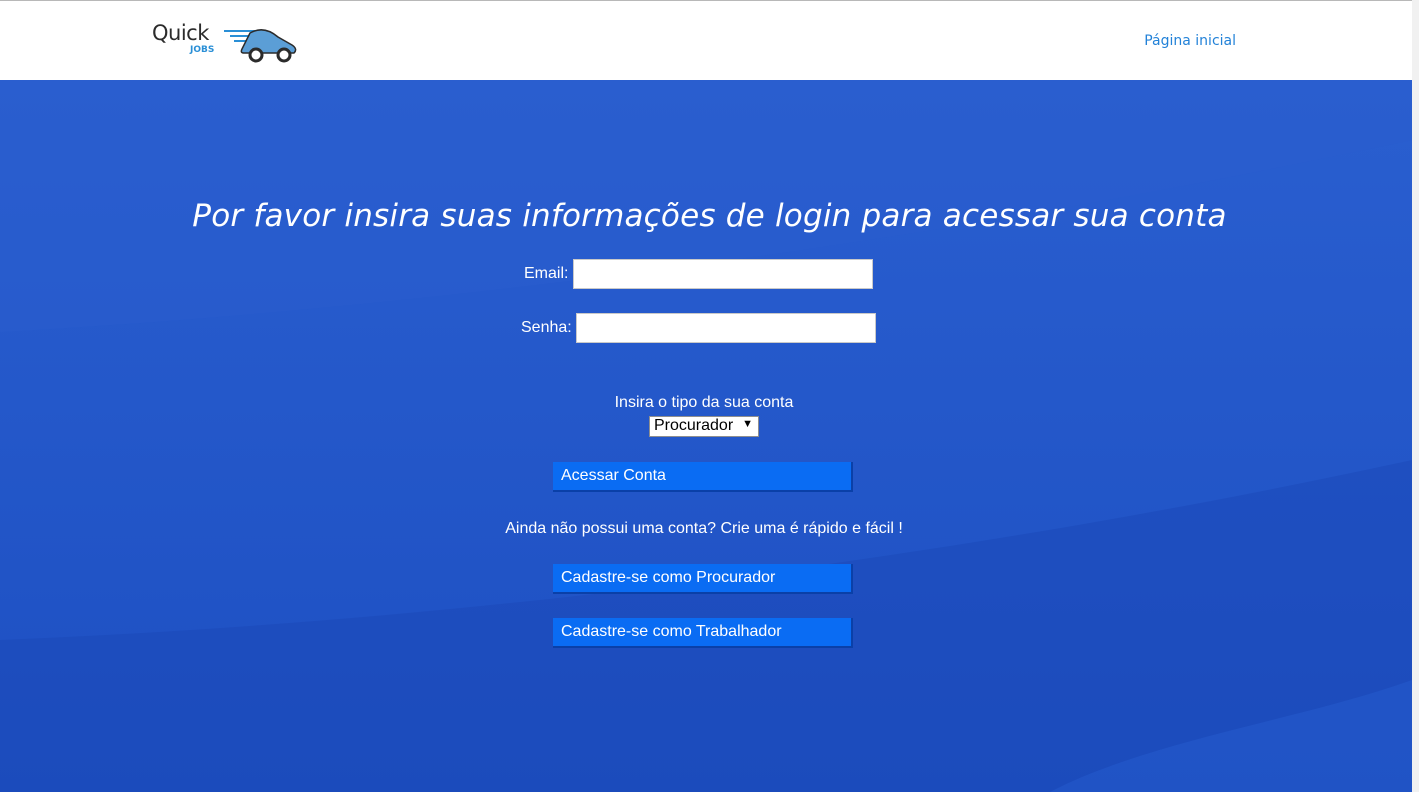  What do you see at coordinates (704, 402) in the screenshot?
I see `account-type-label: Insira o tipo da sua conta` at bounding box center [704, 402].